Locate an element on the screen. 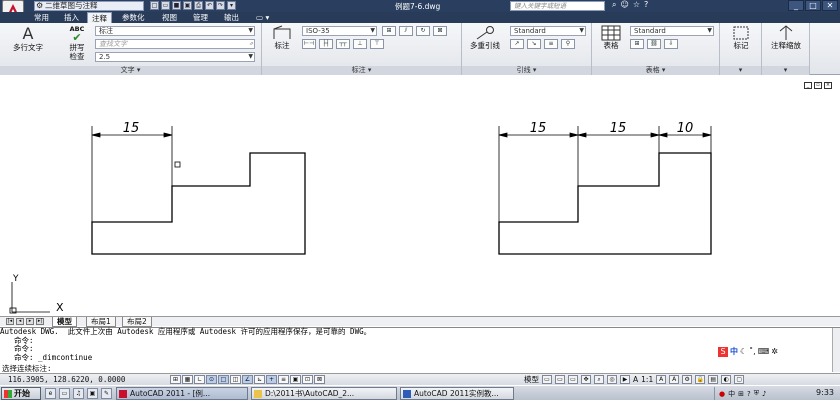  dim-space-icon: ⊤ is located at coordinates (377, 44).